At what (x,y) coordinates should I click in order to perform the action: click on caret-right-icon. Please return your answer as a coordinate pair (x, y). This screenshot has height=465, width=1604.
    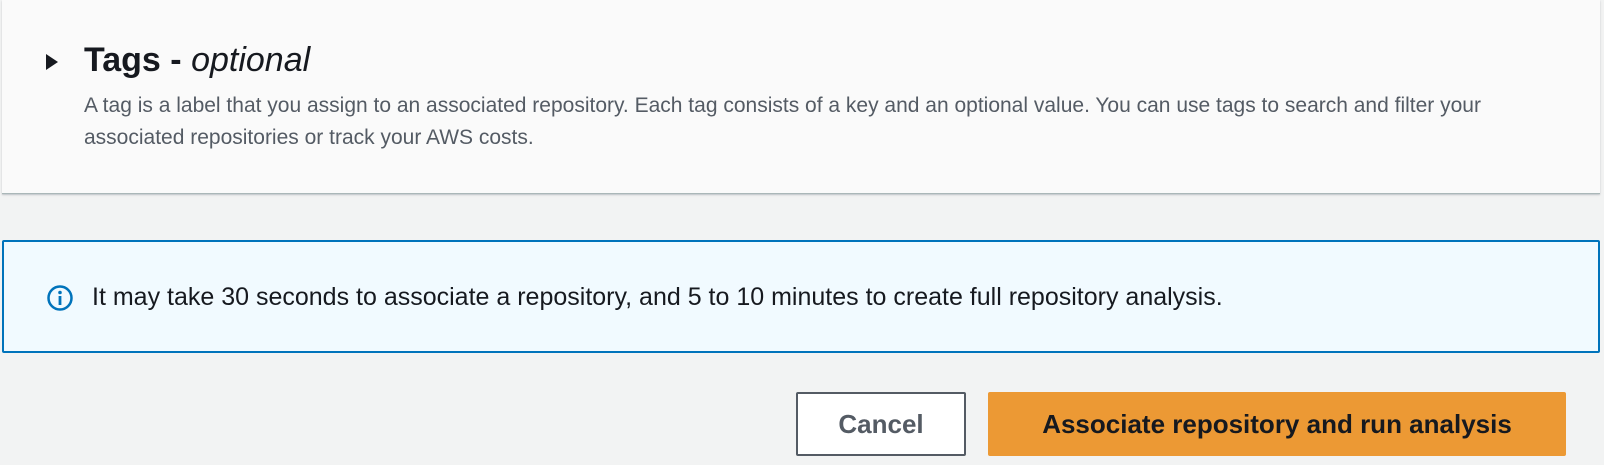
    Looking at the image, I should click on (58, 62).